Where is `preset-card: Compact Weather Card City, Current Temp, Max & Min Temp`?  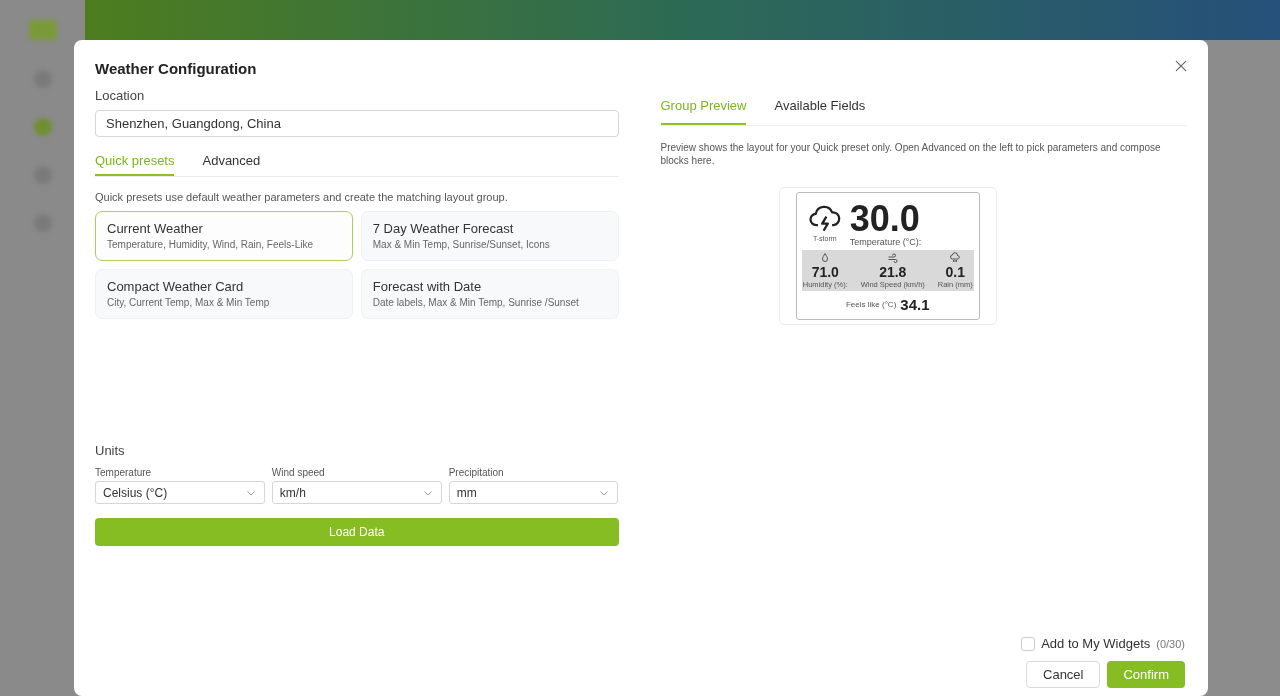
preset-card: Compact Weather Card City, Current Temp, Max & Min Temp is located at coordinates (224, 294).